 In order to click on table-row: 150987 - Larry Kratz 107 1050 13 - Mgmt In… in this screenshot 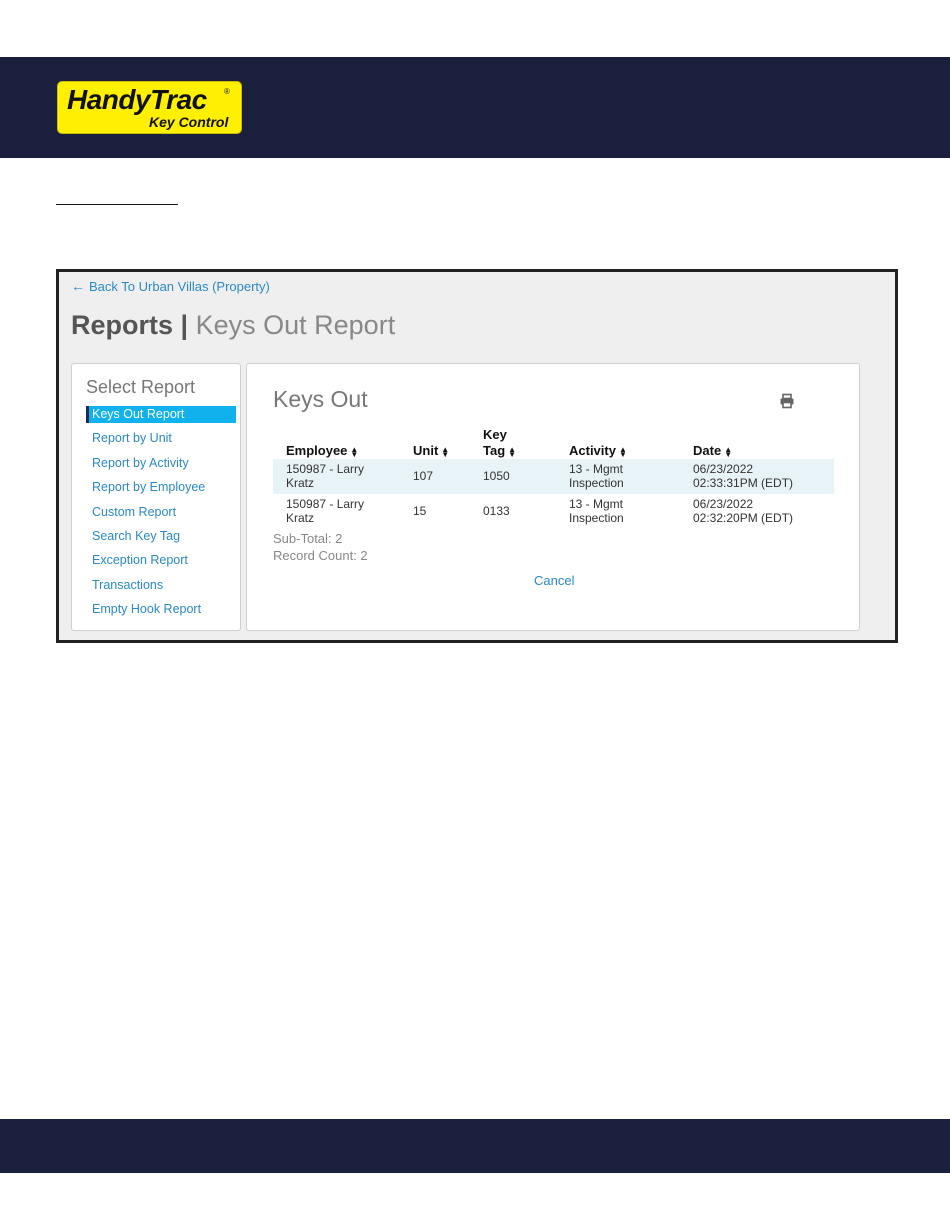, I will do `click(553, 476)`.